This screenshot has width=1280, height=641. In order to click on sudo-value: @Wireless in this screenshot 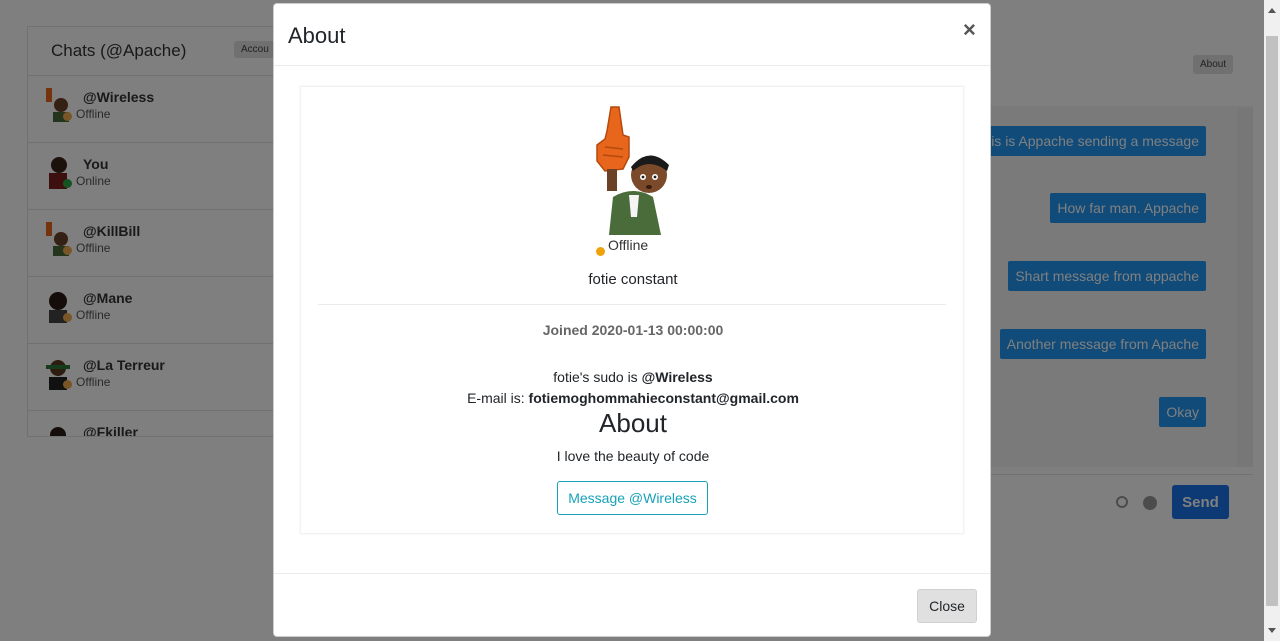, I will do `click(677, 377)`.